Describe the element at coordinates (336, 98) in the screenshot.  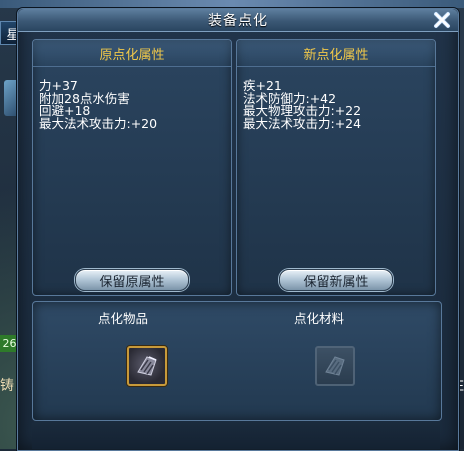
I see `new-attribute-list: 疾+21 法术防御力:+42 最大物理攻击力:+22 最大法术攻击力:+24` at that location.